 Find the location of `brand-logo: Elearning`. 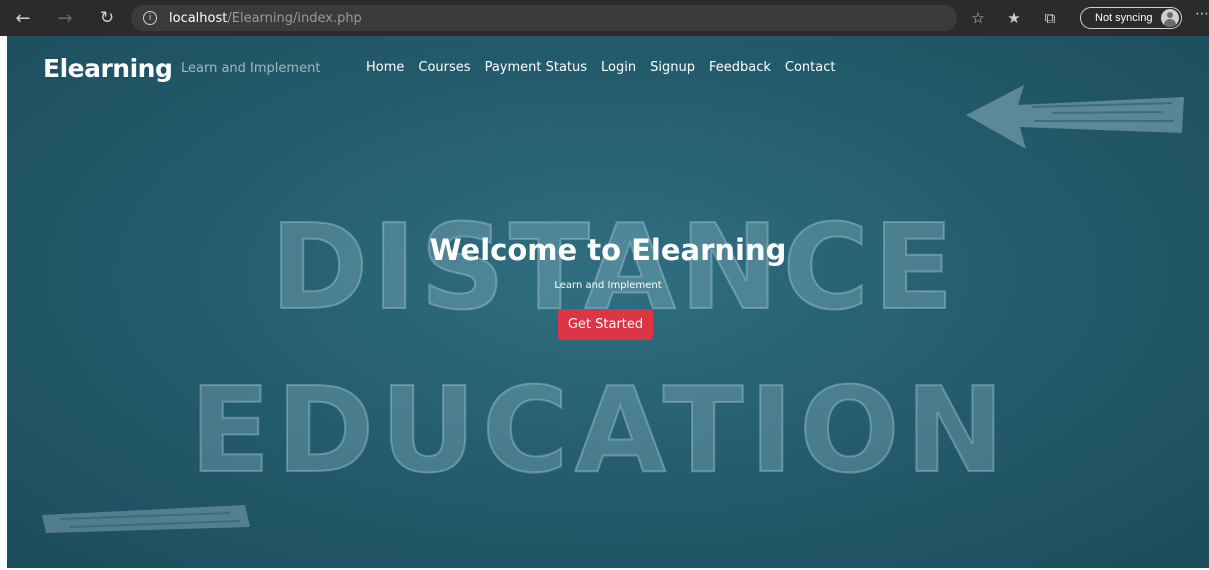

brand-logo: Elearning is located at coordinates (108, 68).